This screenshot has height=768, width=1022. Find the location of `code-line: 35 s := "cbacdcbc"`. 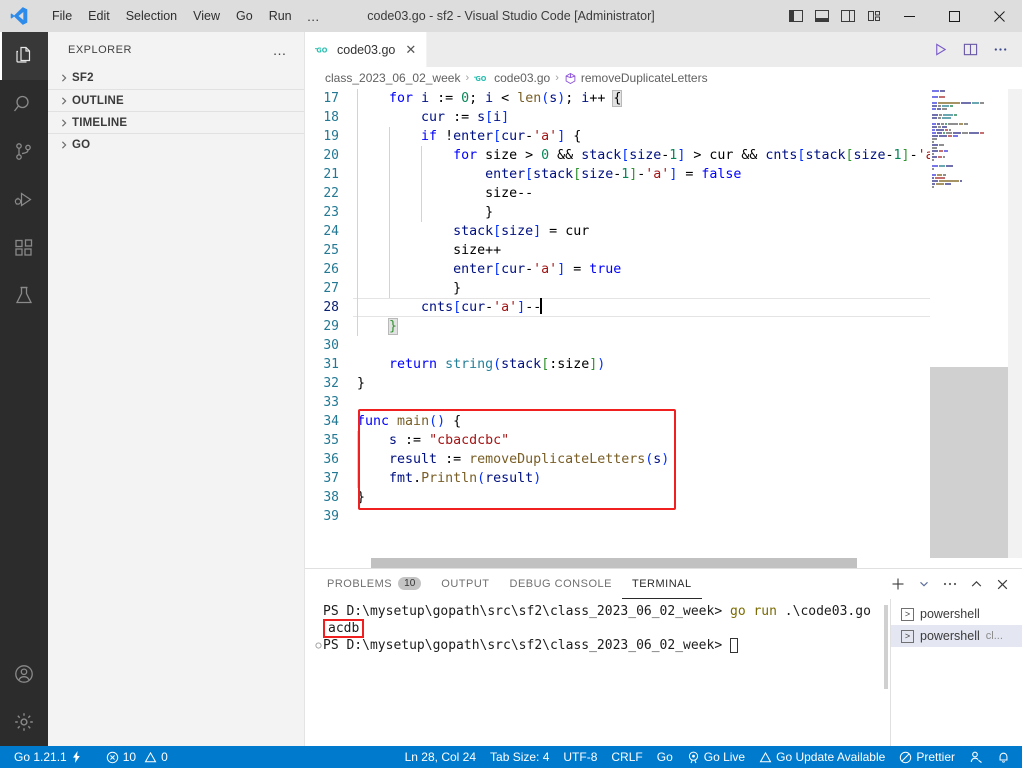

code-line: 35 s := "cbacdcbc" is located at coordinates (617, 440).